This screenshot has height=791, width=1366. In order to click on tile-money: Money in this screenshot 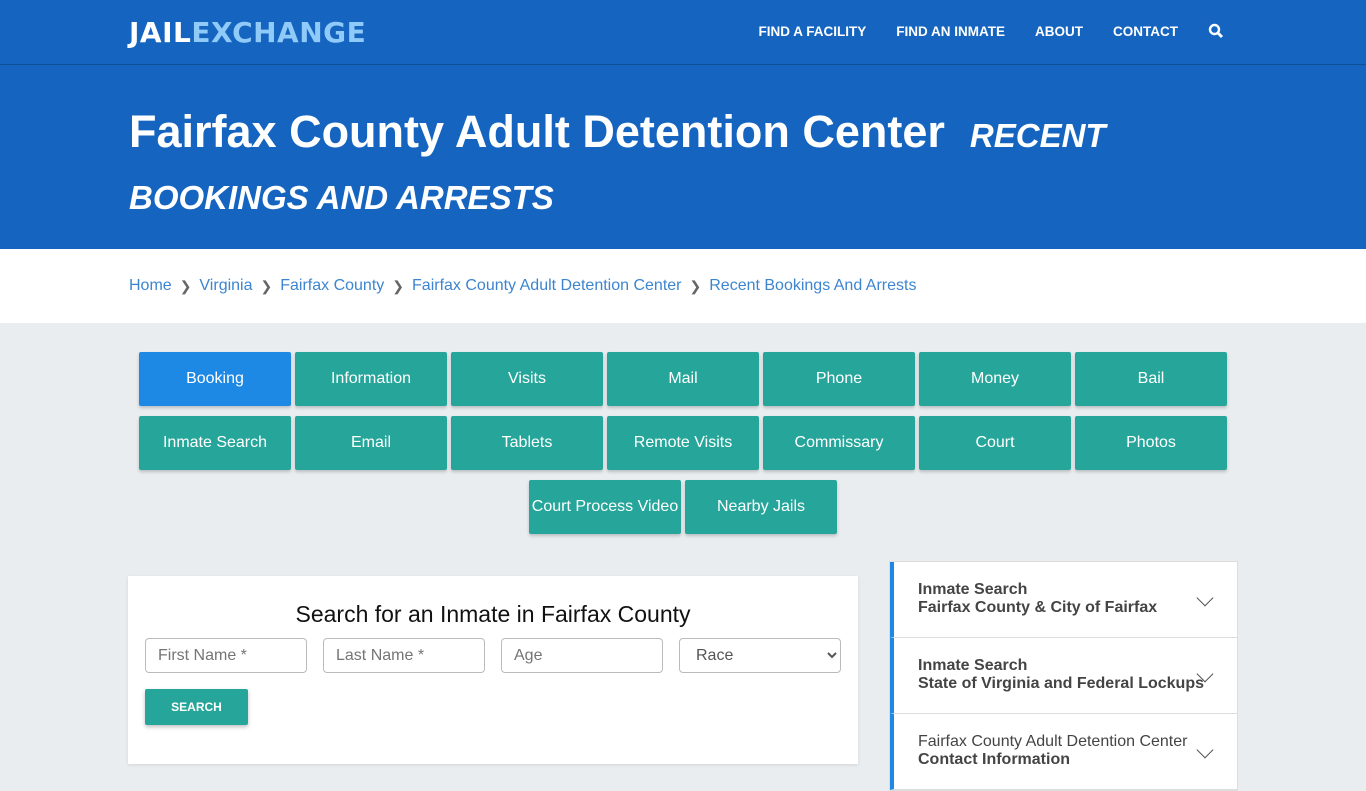, I will do `click(995, 379)`.